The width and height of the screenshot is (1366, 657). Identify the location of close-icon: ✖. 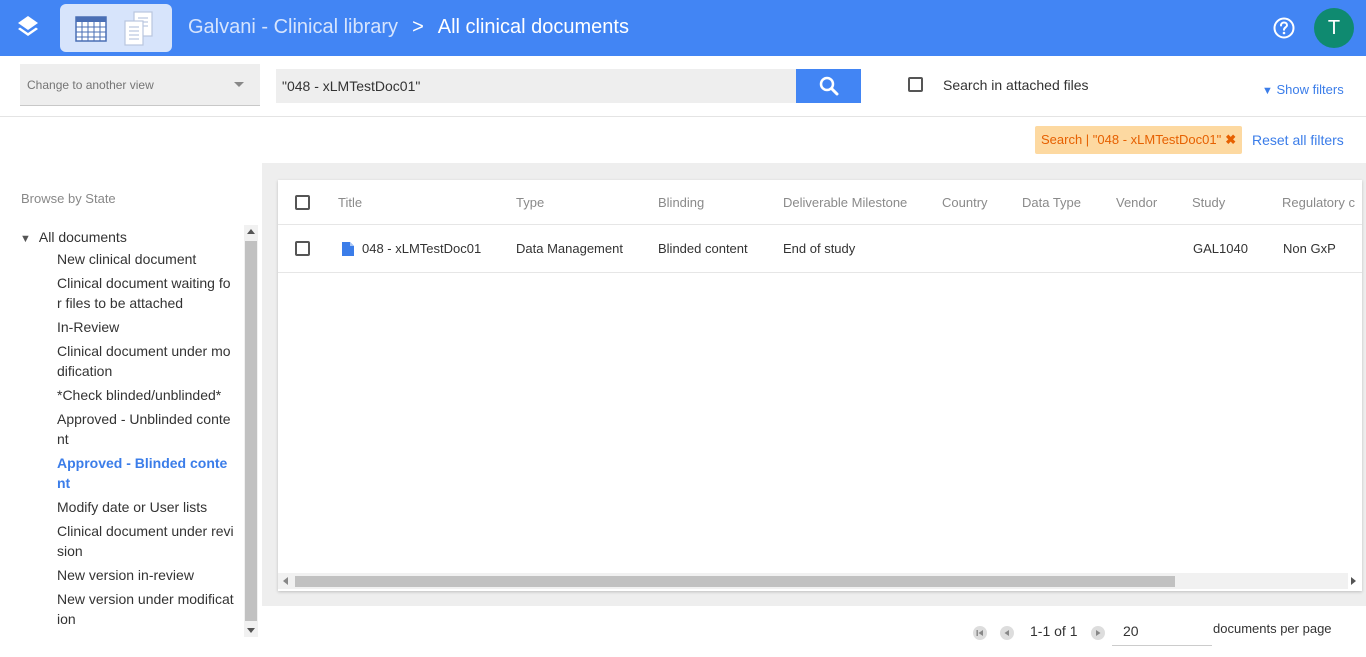
(1230, 139).